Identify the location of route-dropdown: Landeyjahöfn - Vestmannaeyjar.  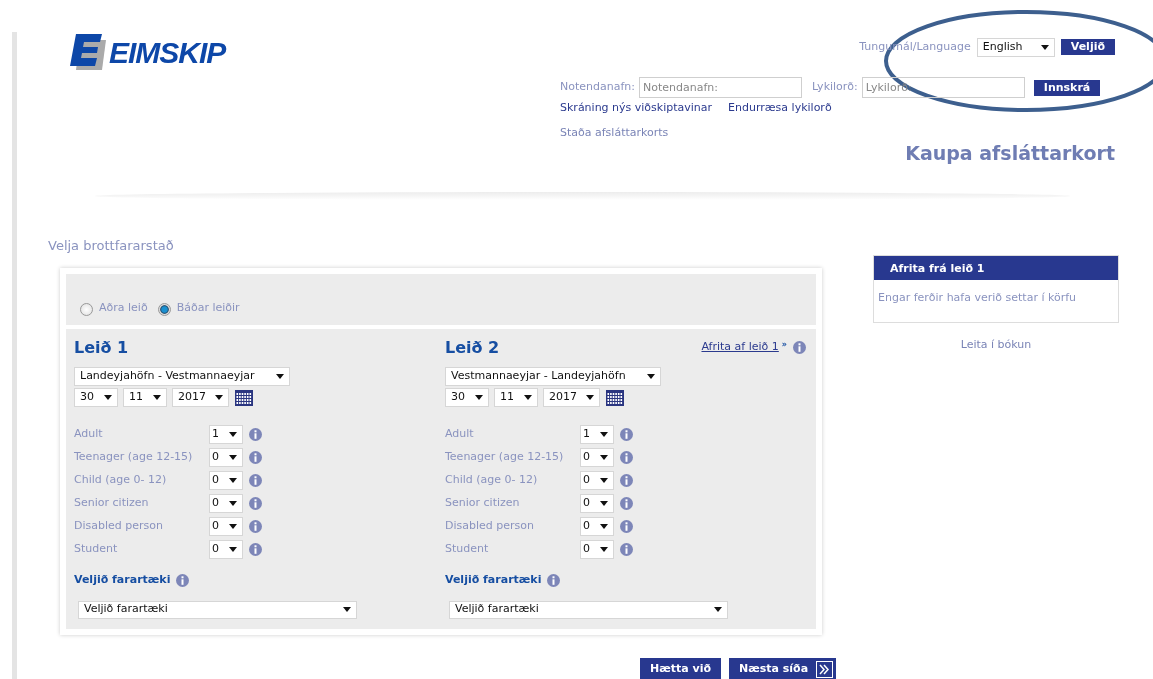
(182, 376).